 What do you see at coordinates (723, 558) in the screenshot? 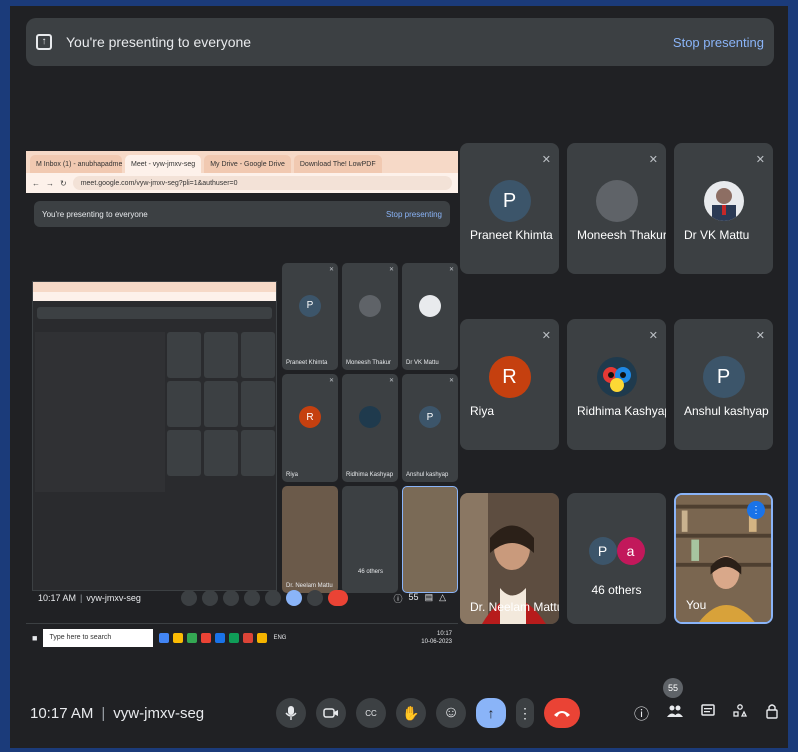
I see `self-tile: ⋮ You` at bounding box center [723, 558].